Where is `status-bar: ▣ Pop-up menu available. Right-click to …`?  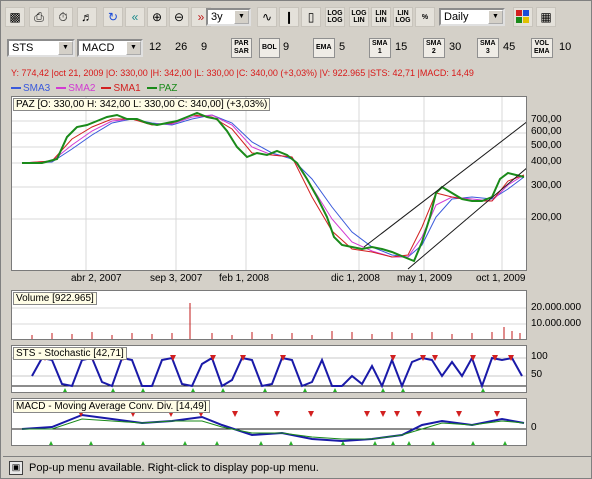
status-bar: ▣ Pop-up menu available. Right-click to … is located at coordinates (297, 467).